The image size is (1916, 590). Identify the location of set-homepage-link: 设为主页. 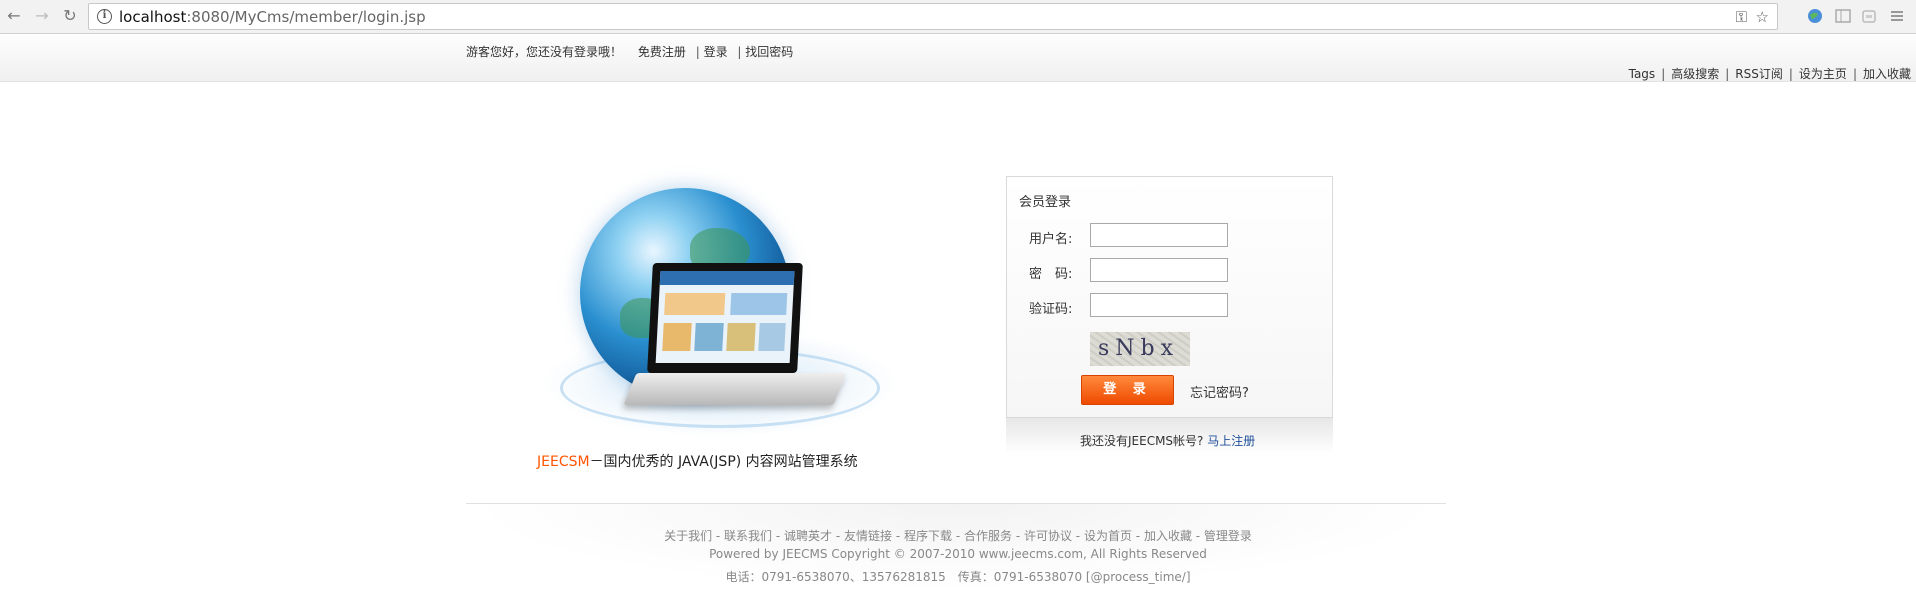
(1823, 74).